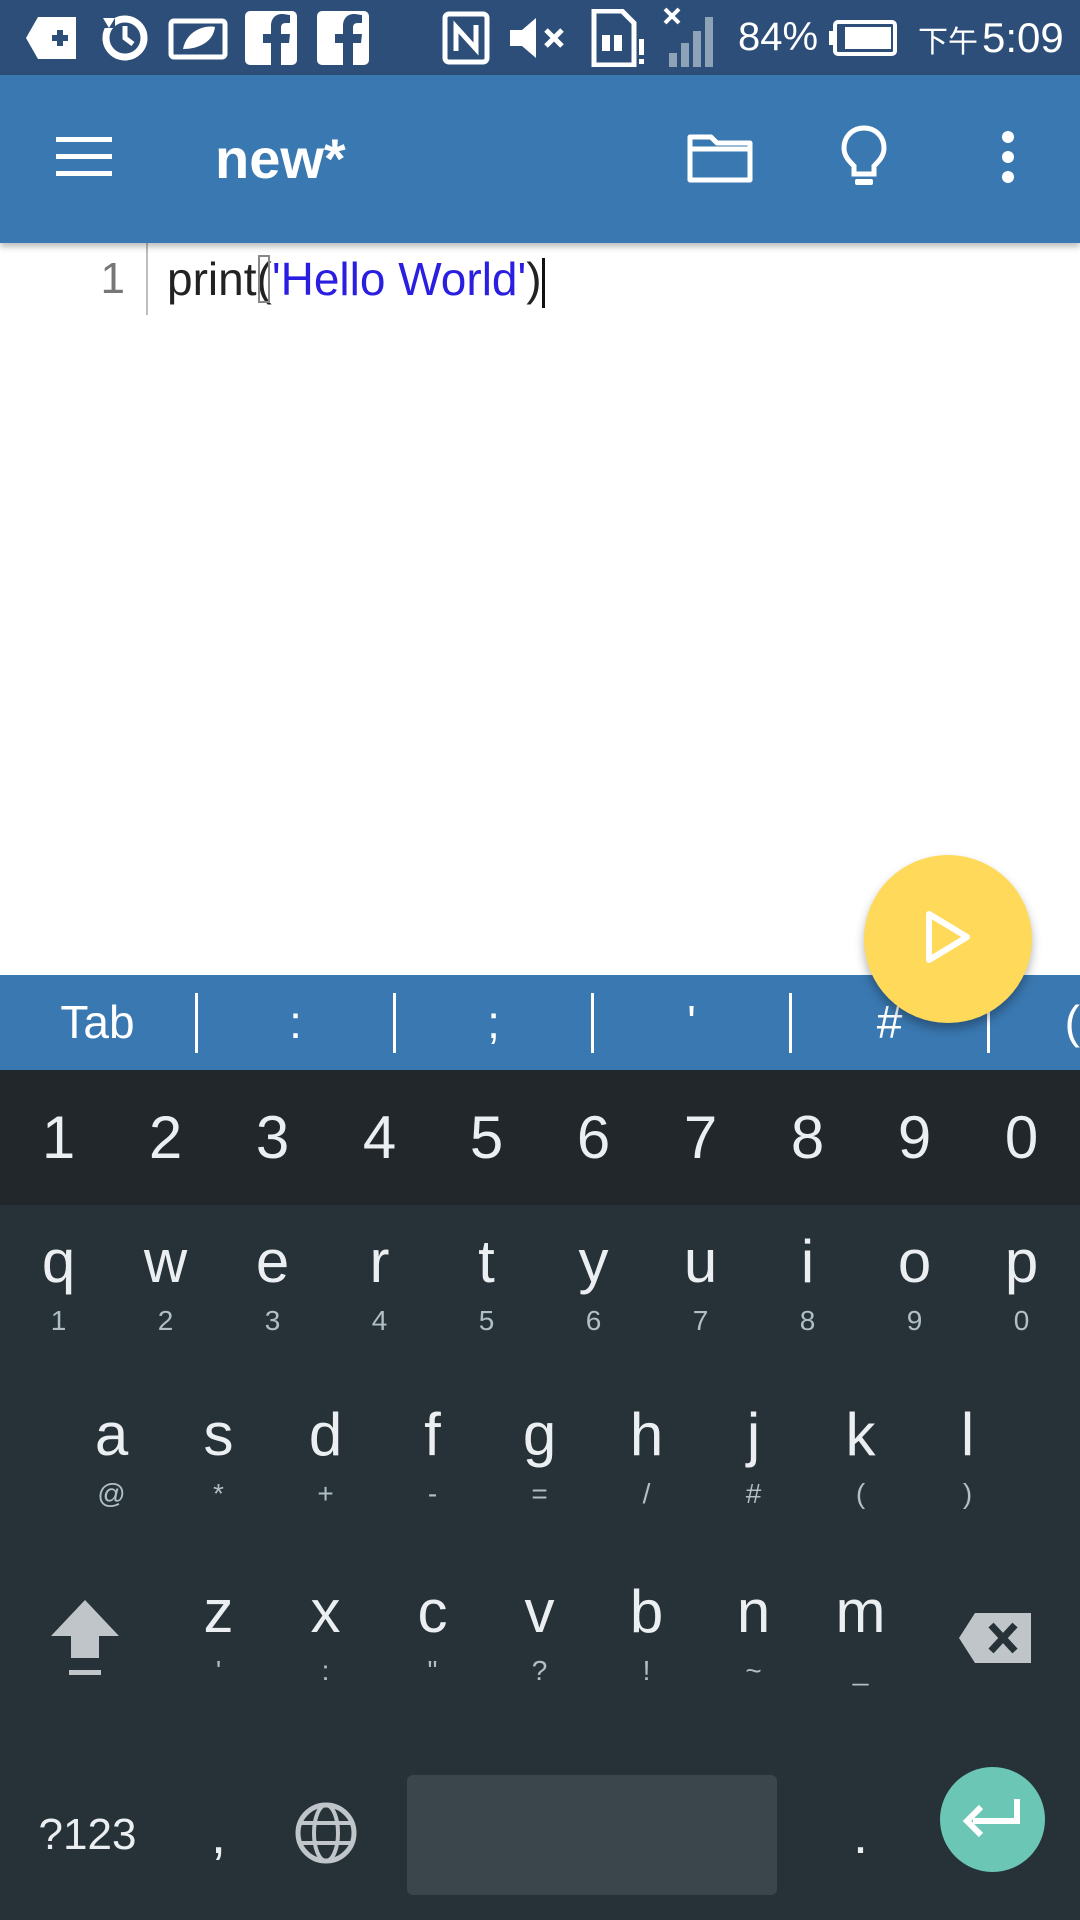  What do you see at coordinates (486, 1320) in the screenshot?
I see `key-hint: 5` at bounding box center [486, 1320].